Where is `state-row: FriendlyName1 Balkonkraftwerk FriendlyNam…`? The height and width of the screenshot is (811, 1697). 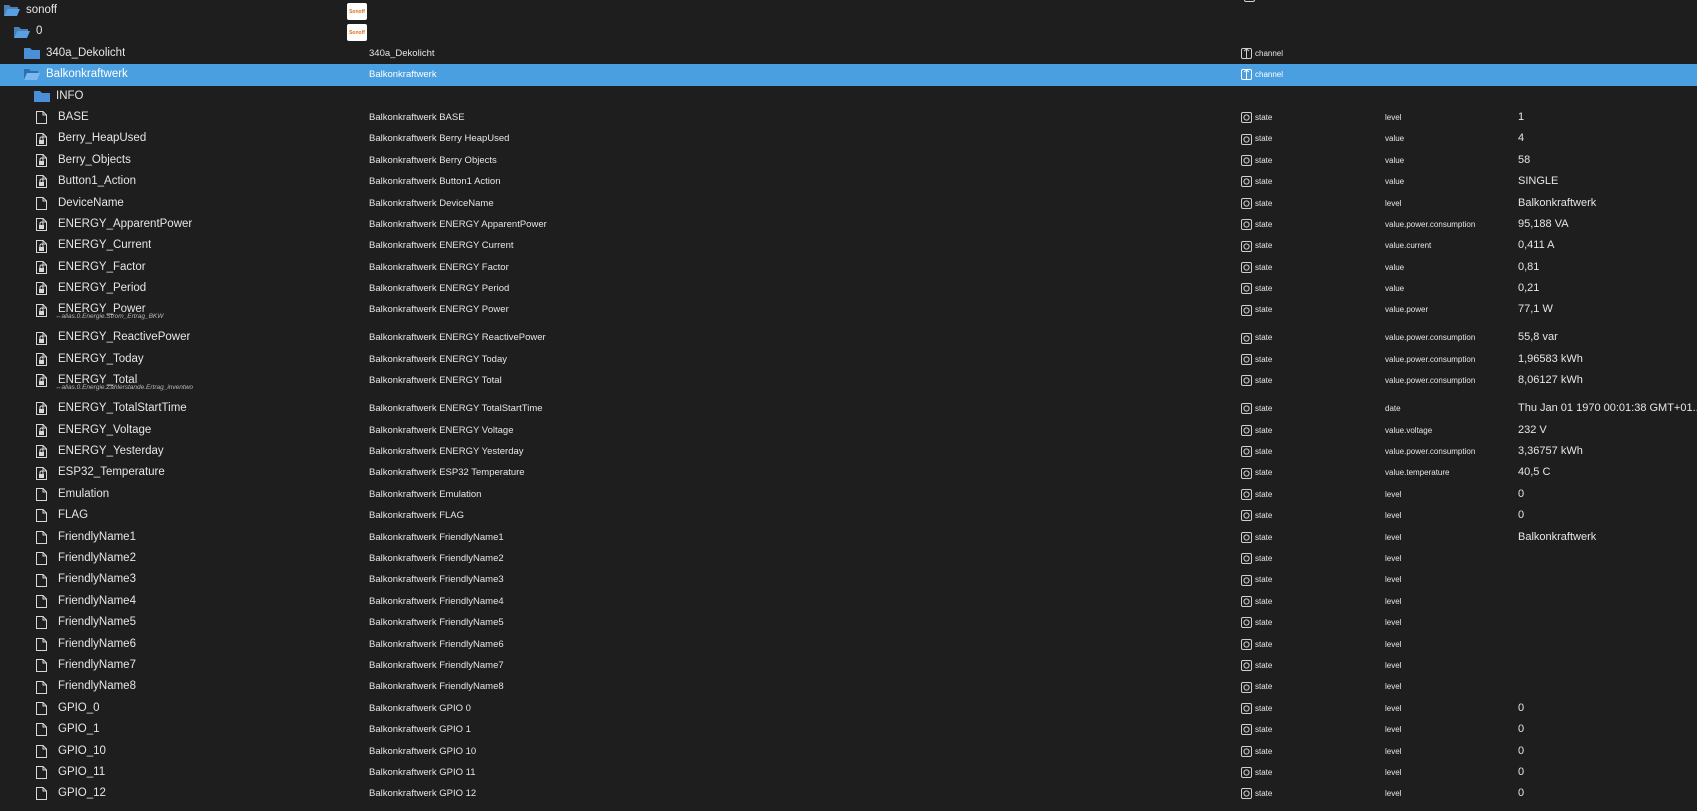
state-row: FriendlyName1 Balkonkraftwerk FriendlyNam… is located at coordinates (848, 537).